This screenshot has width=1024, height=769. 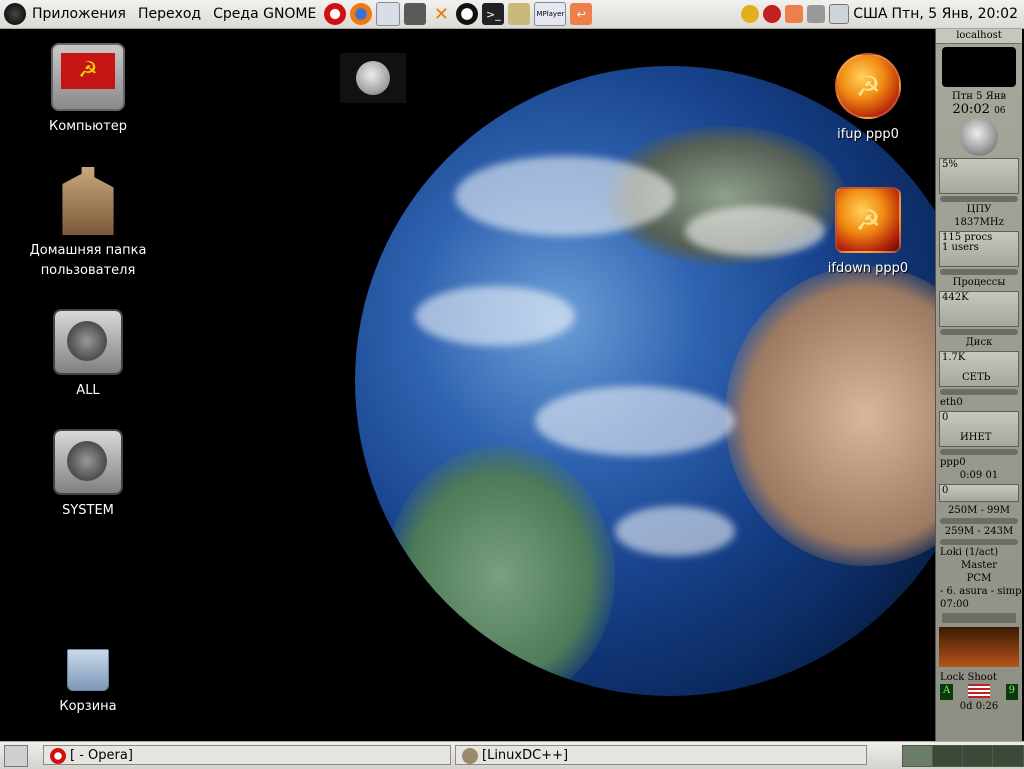 I want to click on gk-mem1: 250M - 99M, so click(x=979, y=510).